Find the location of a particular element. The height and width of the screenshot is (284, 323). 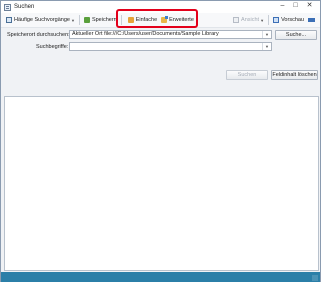

history-button: Häufige Suchvorgänge ▼ is located at coordinates (40, 20).